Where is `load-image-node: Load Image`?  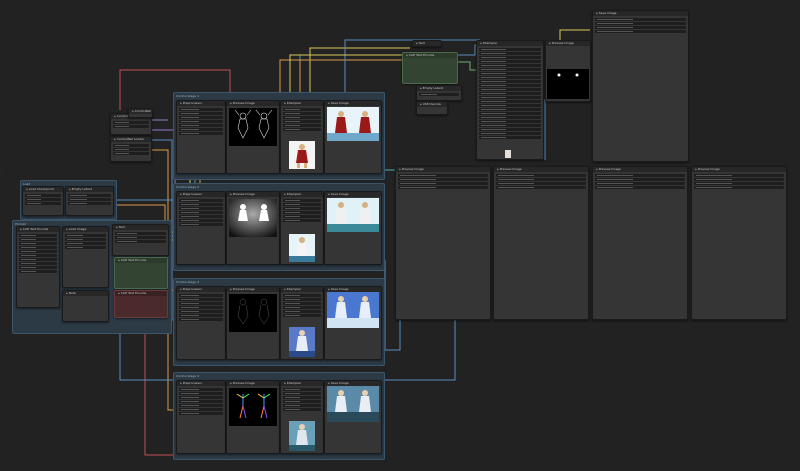
load-image-node: Load Image is located at coordinates (85, 257).